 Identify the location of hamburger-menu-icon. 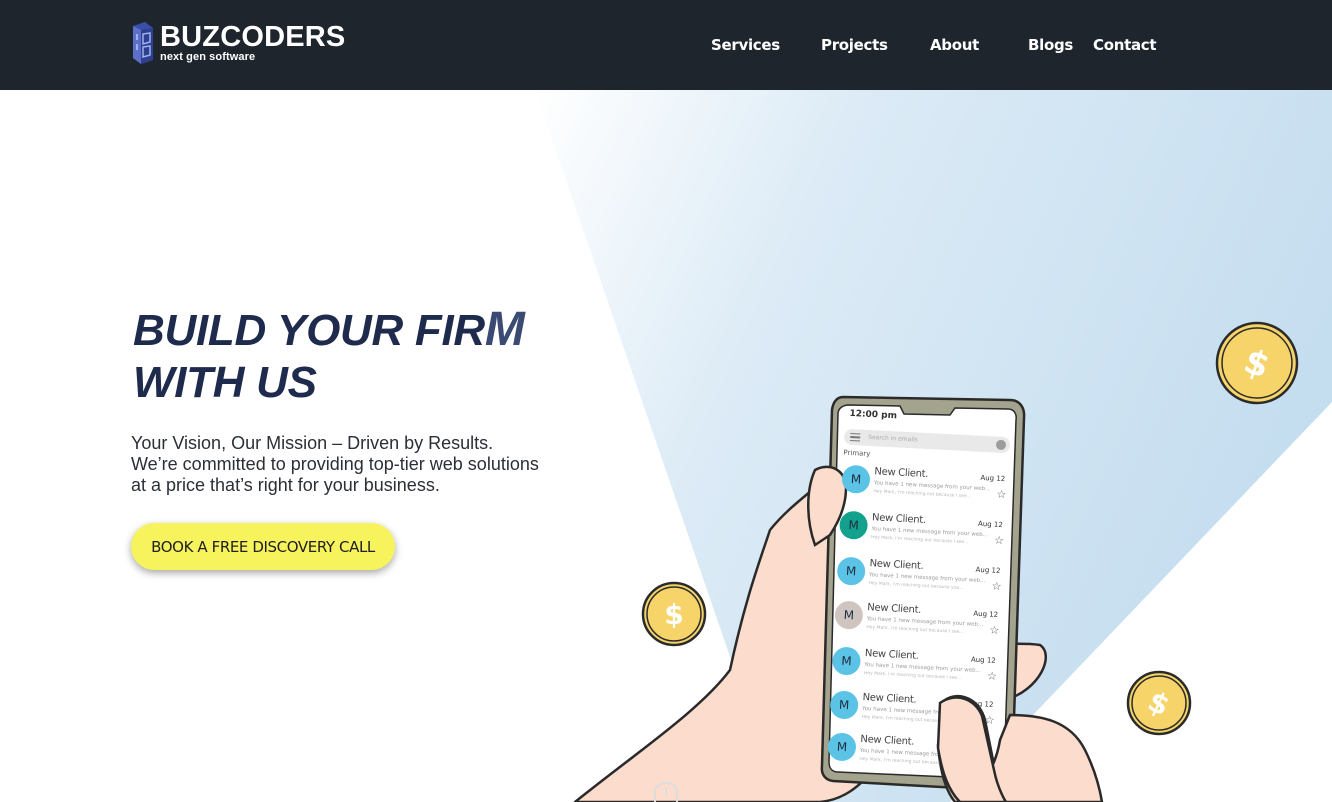
(855, 437).